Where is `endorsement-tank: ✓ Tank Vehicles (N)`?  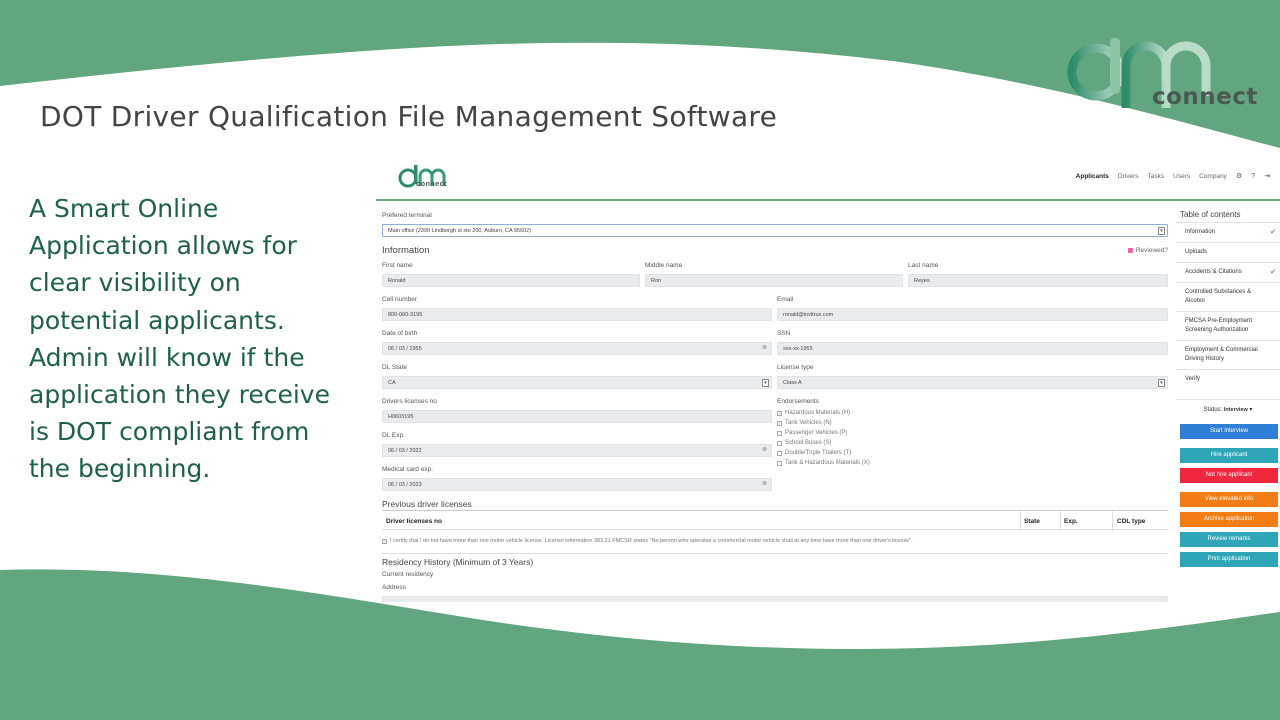
endorsement-tank: ✓ Tank Vehicles (N) is located at coordinates (804, 423).